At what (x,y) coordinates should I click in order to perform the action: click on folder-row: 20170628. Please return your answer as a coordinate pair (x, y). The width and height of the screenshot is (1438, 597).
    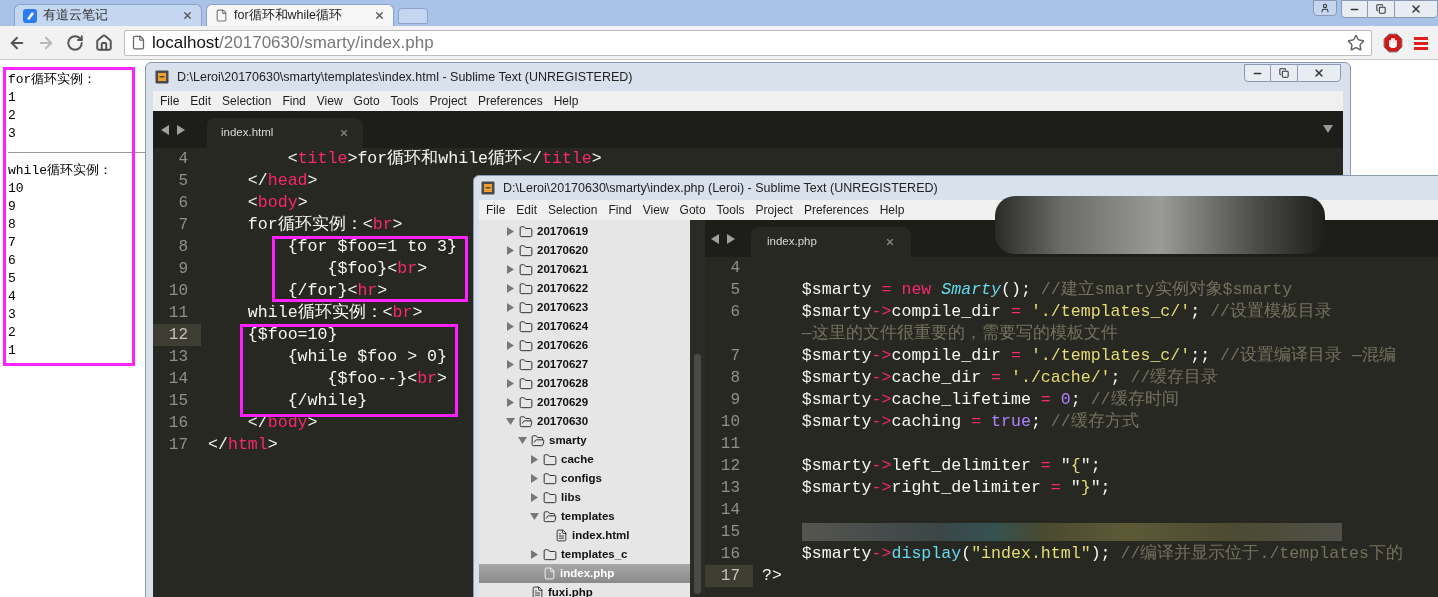
    Looking at the image, I should click on (584, 383).